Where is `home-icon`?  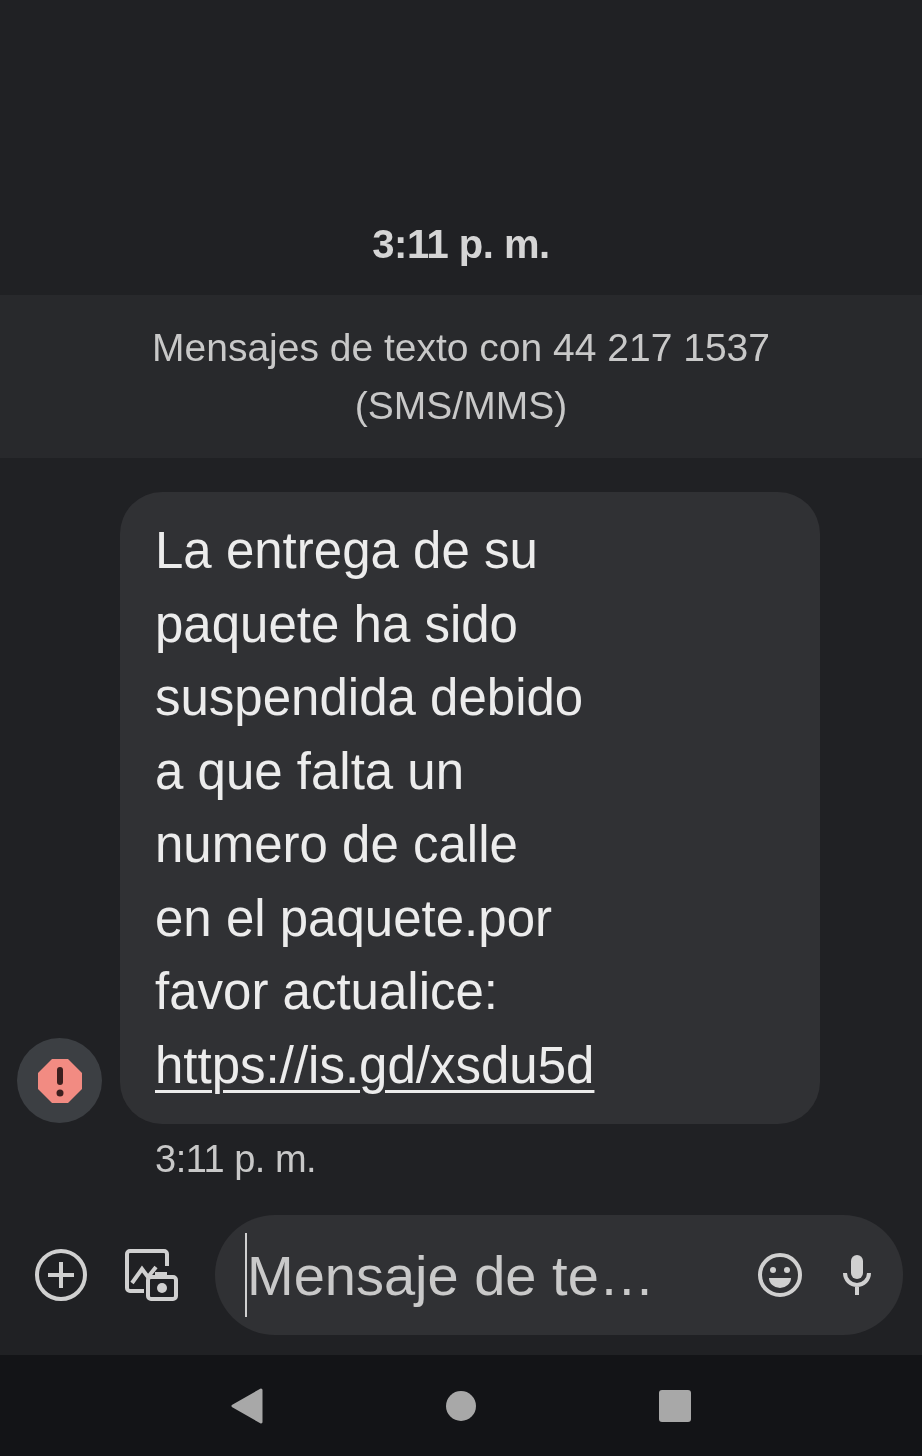
home-icon is located at coordinates (461, 1405).